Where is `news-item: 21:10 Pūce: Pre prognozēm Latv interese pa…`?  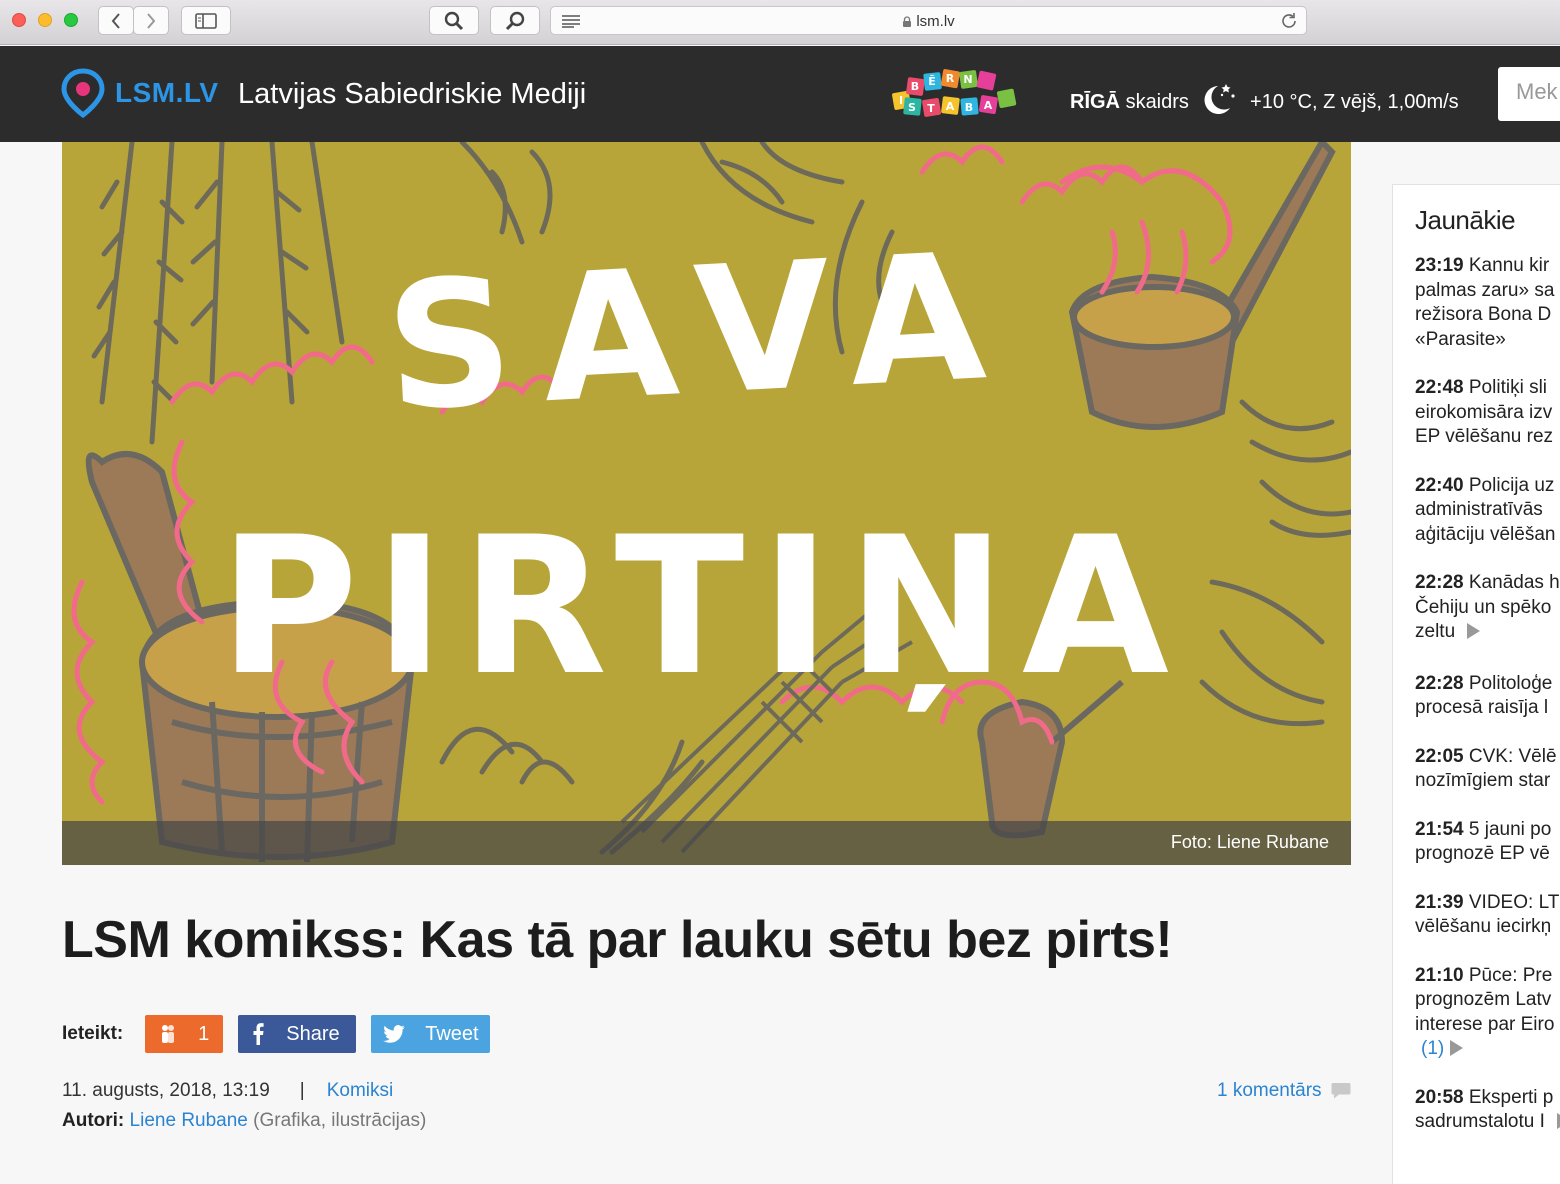 news-item: 21:10 Pūce: Pre prognozēm Latv interese pa… is located at coordinates (1487, 1013).